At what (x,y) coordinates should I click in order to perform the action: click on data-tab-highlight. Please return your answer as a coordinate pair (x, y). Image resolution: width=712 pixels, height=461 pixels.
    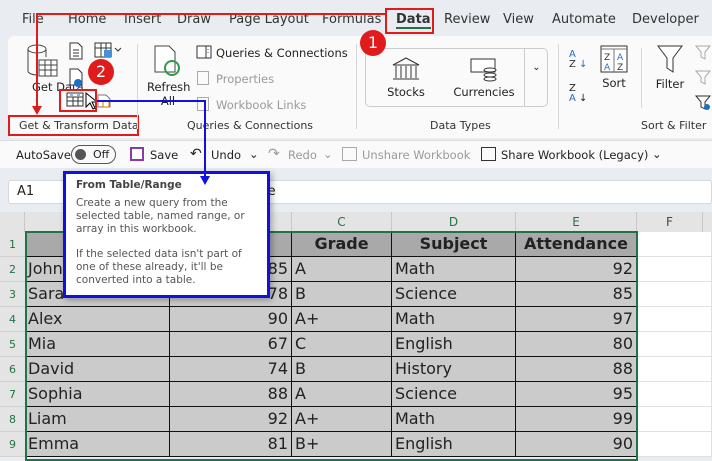
    Looking at the image, I should click on (409, 21).